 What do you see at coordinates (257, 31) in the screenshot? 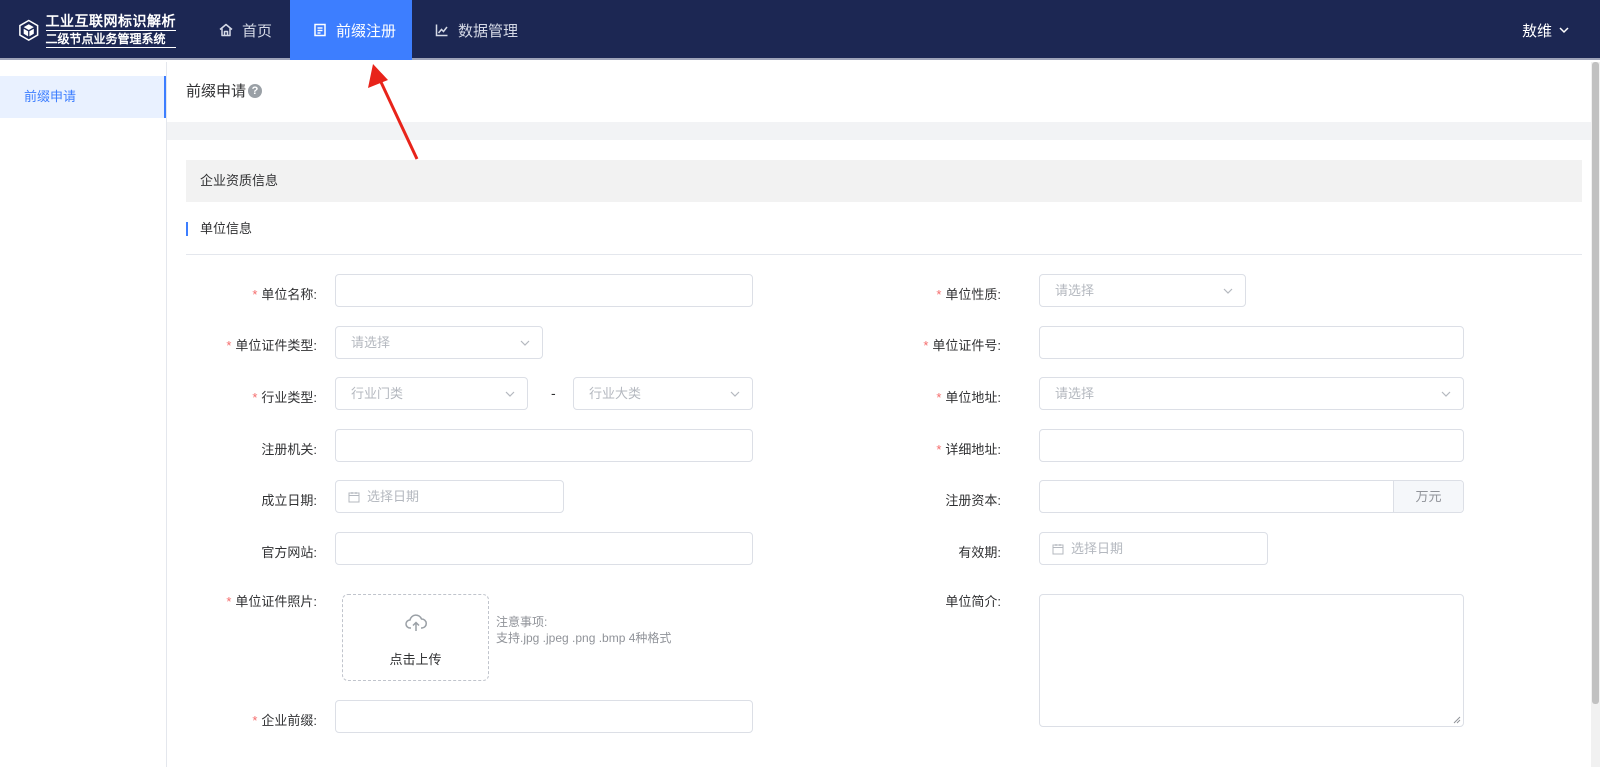
I see `nav-home-label: 首页` at bounding box center [257, 31].